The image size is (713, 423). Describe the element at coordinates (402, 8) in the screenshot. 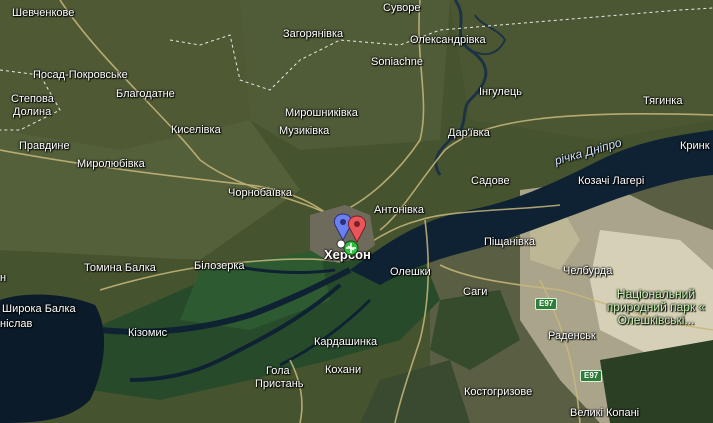

I see `place-label: Суворе` at that location.